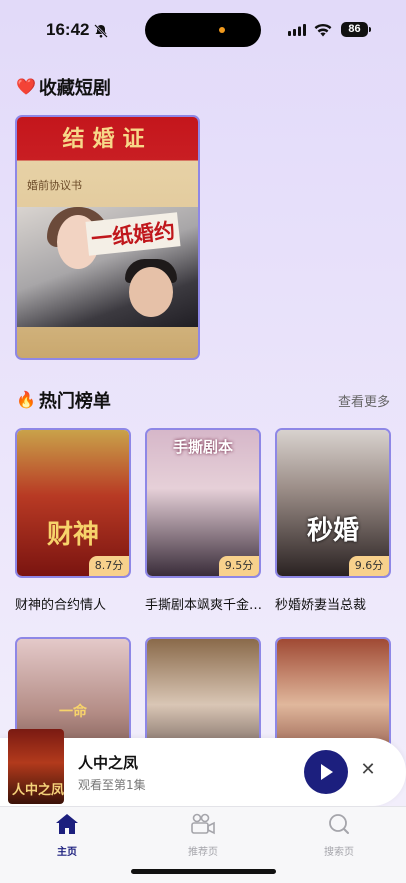 This screenshot has width=406, height=883. I want to click on home-icon, so click(67, 824).